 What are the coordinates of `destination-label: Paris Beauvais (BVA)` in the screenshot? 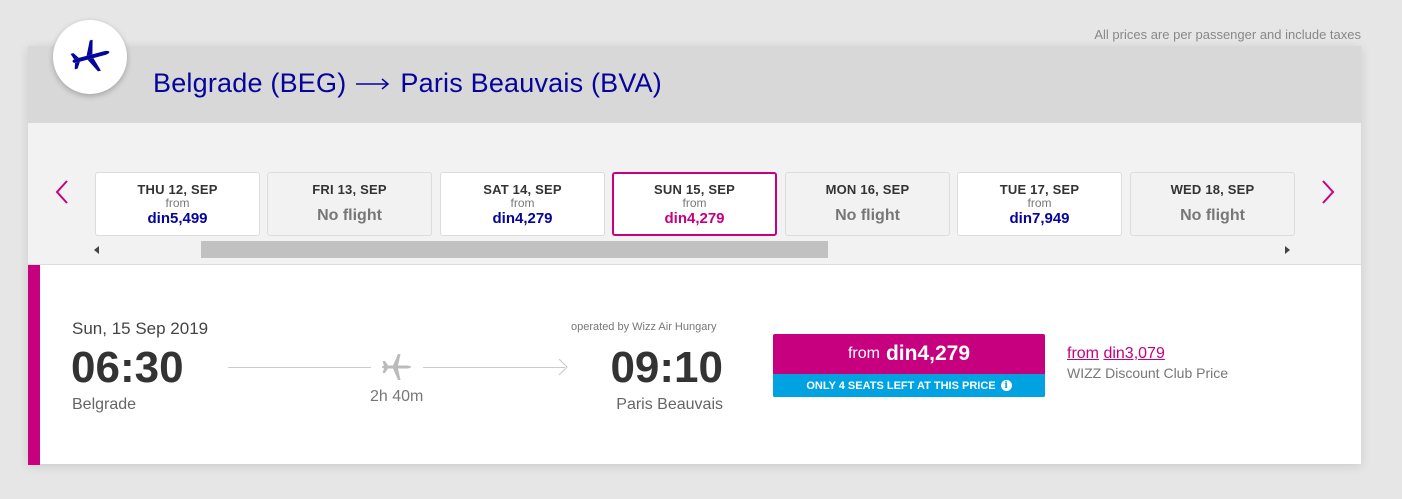 It's located at (531, 83).